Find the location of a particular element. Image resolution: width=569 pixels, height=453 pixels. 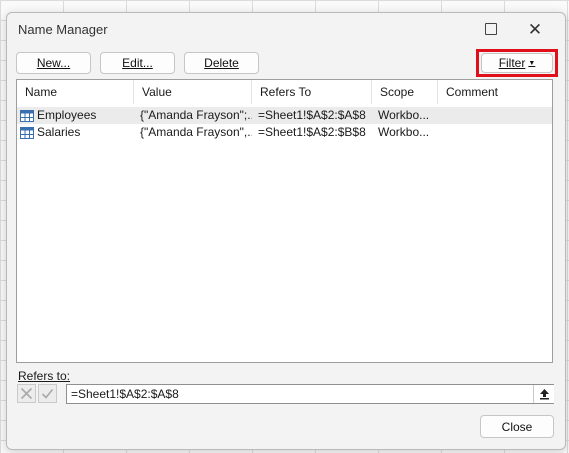

cancel-x-icon is located at coordinates (26, 393).